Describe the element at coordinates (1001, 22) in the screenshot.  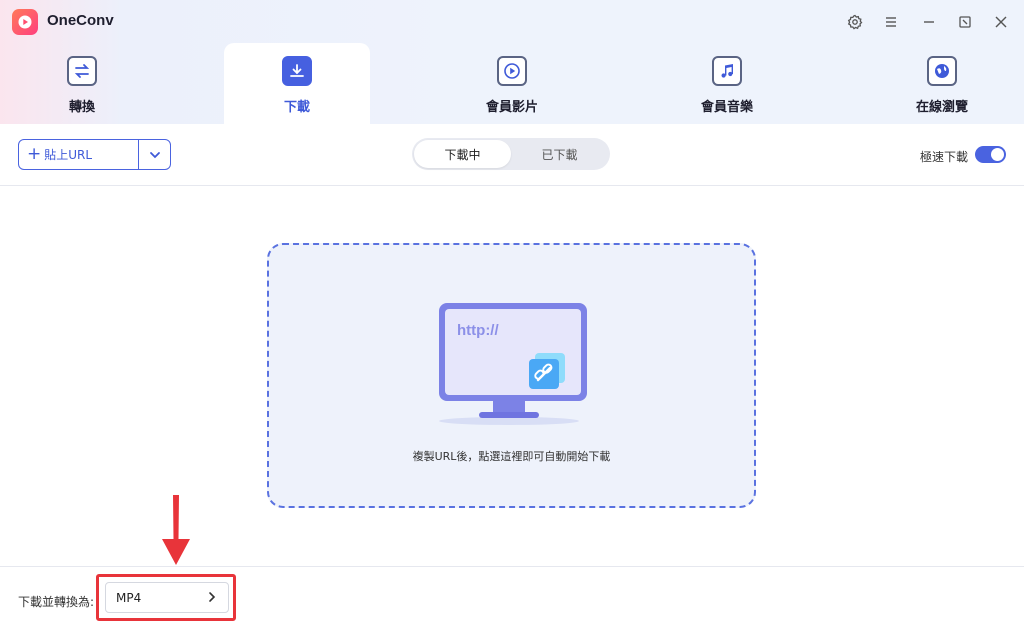
I see `close-icon` at that location.